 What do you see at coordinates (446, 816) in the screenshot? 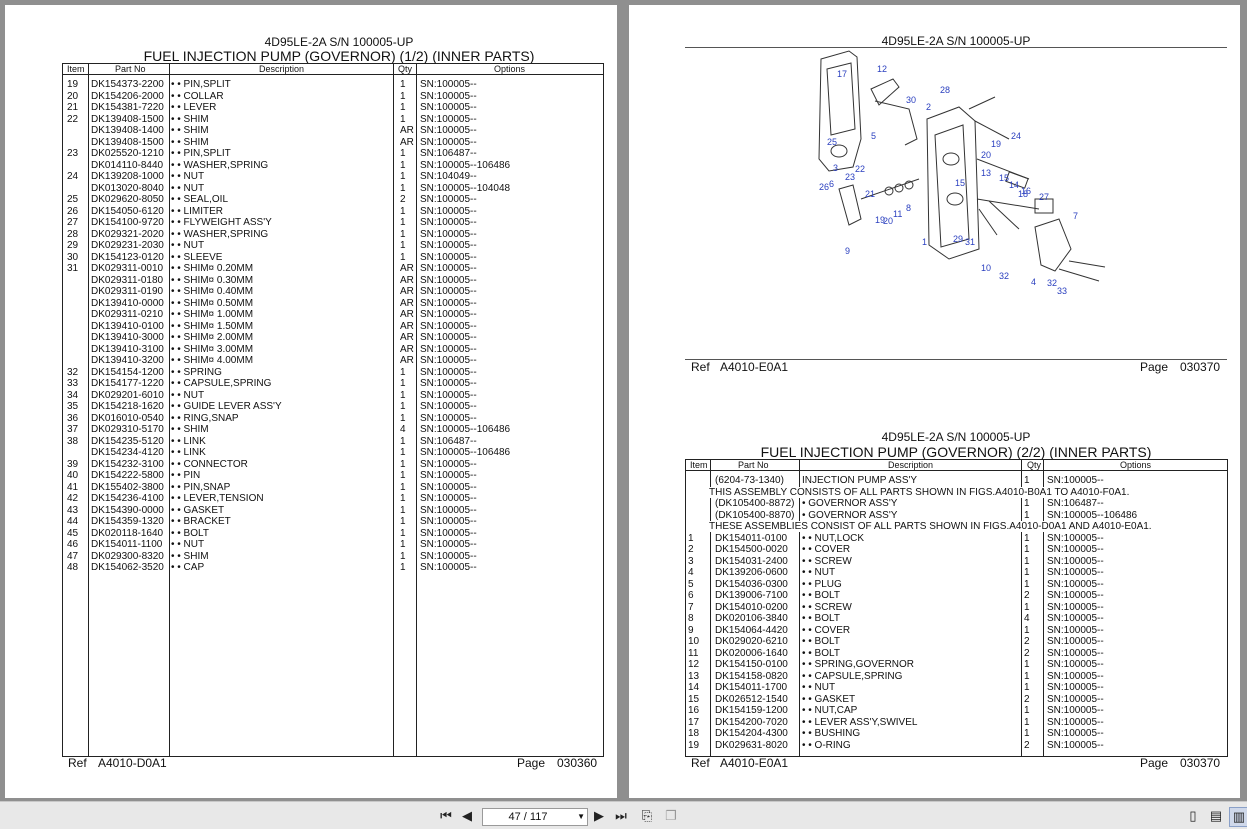
I see `first-page-icon: ⏮` at bounding box center [446, 816].